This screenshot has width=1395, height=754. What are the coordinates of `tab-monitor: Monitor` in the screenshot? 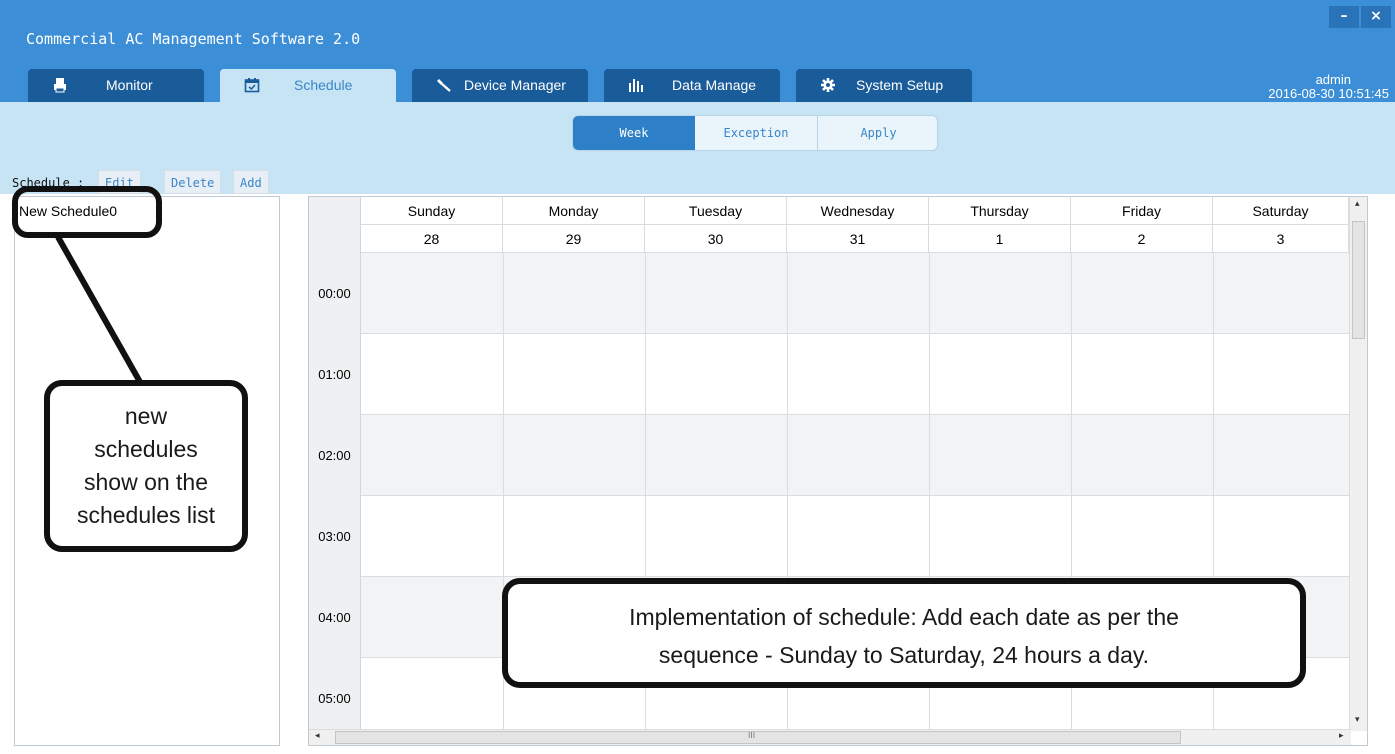 It's located at (116, 85).